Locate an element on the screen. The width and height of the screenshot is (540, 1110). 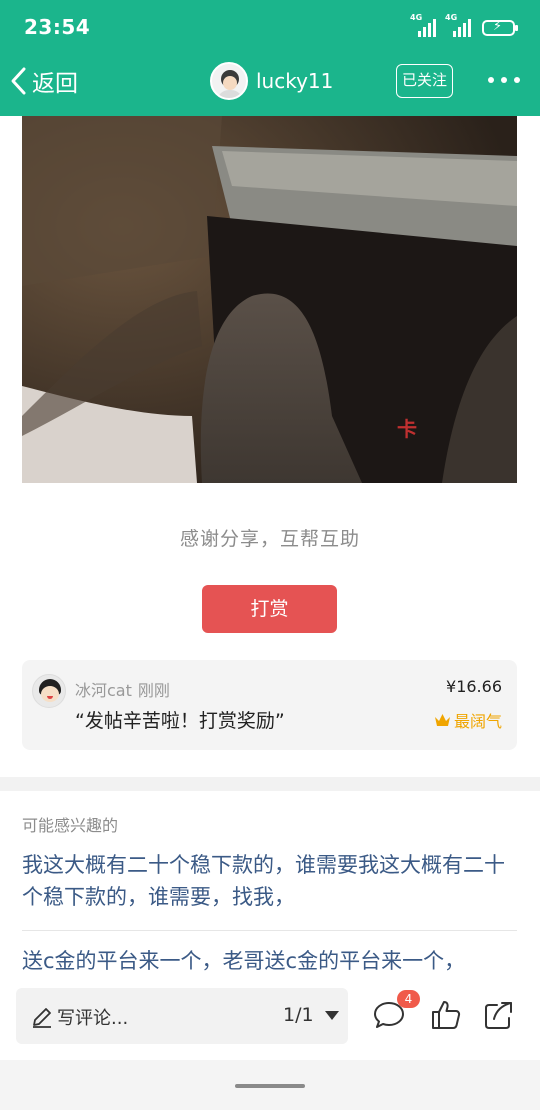
section-divider is located at coordinates (270, 784).